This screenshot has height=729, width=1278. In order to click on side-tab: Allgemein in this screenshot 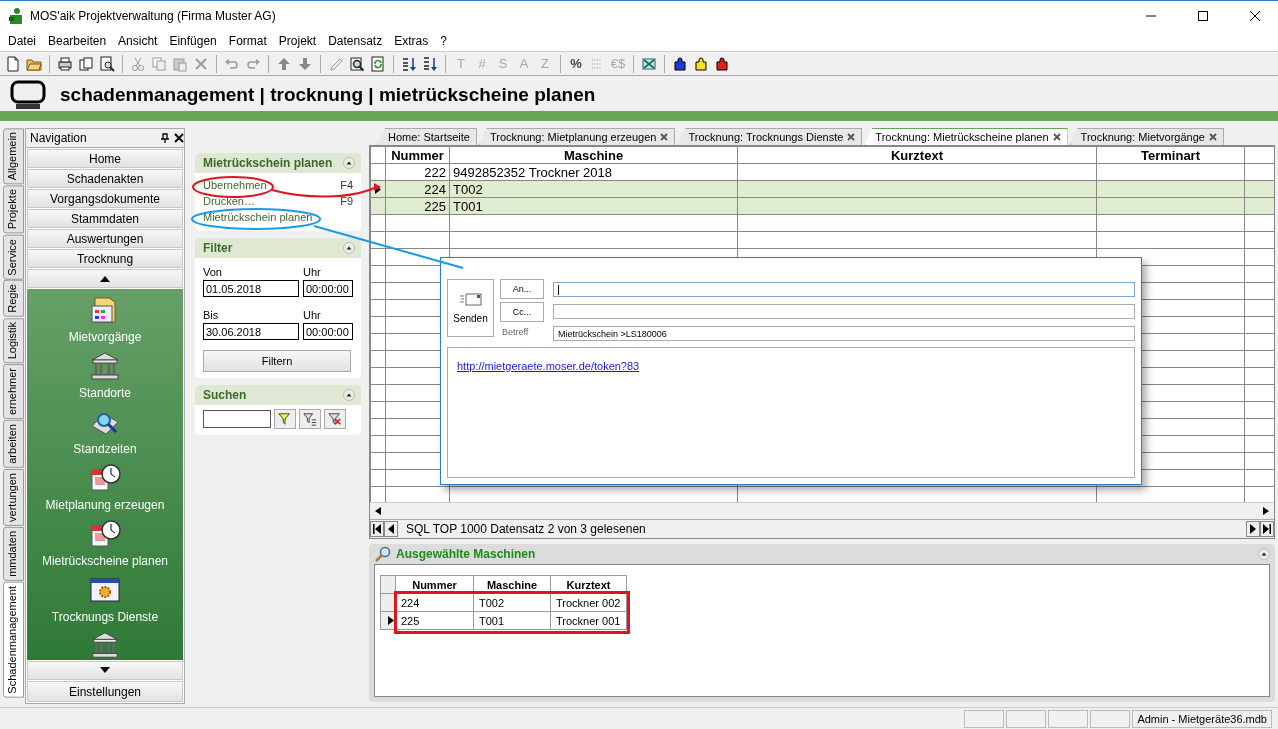, I will do `click(13, 156)`.